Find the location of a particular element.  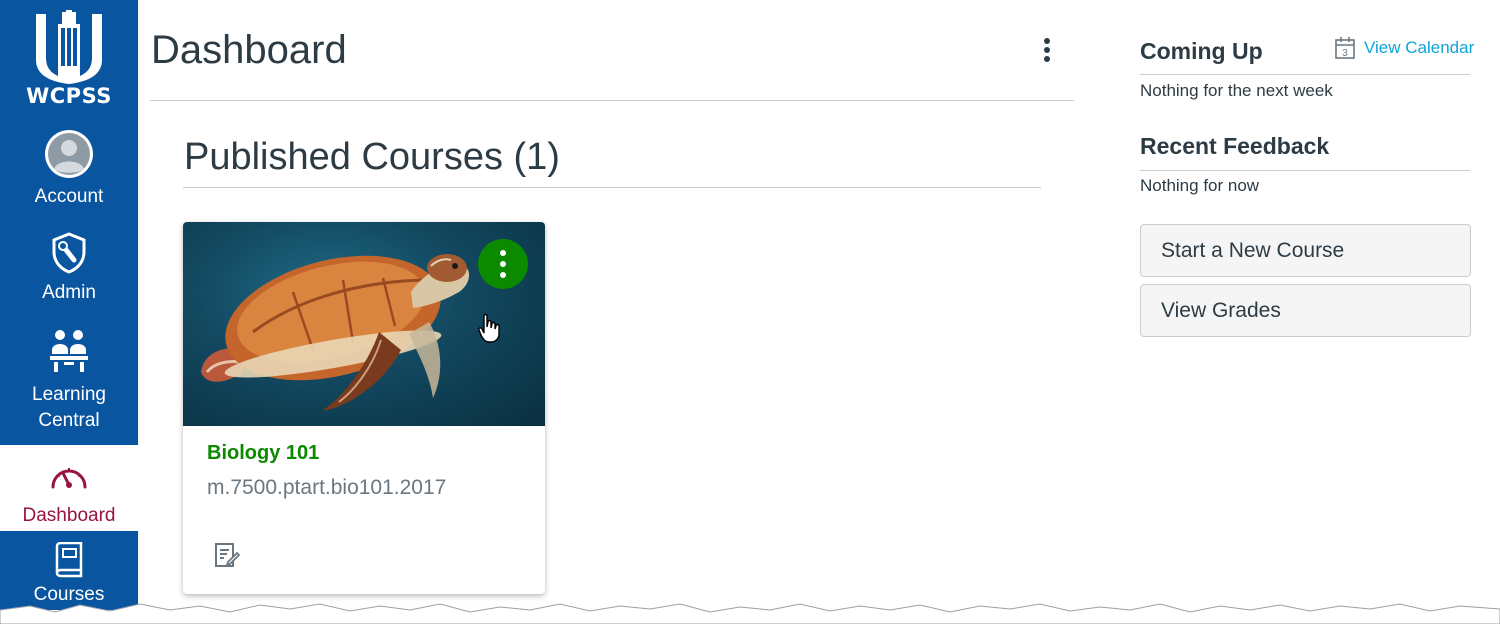

book-icon is located at coordinates (69, 560).